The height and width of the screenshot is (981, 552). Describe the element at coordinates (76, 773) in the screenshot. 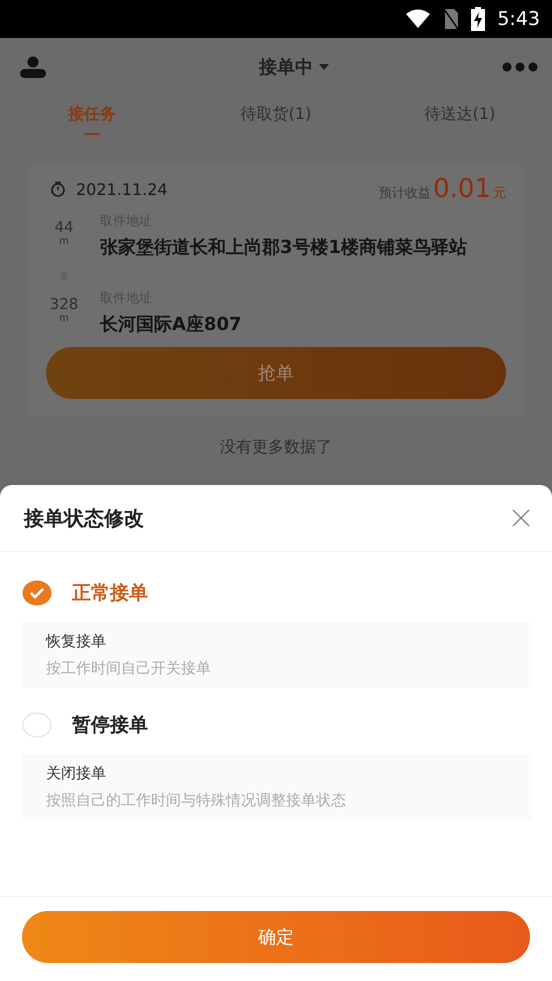

I see `description-title: 关闭接单` at that location.